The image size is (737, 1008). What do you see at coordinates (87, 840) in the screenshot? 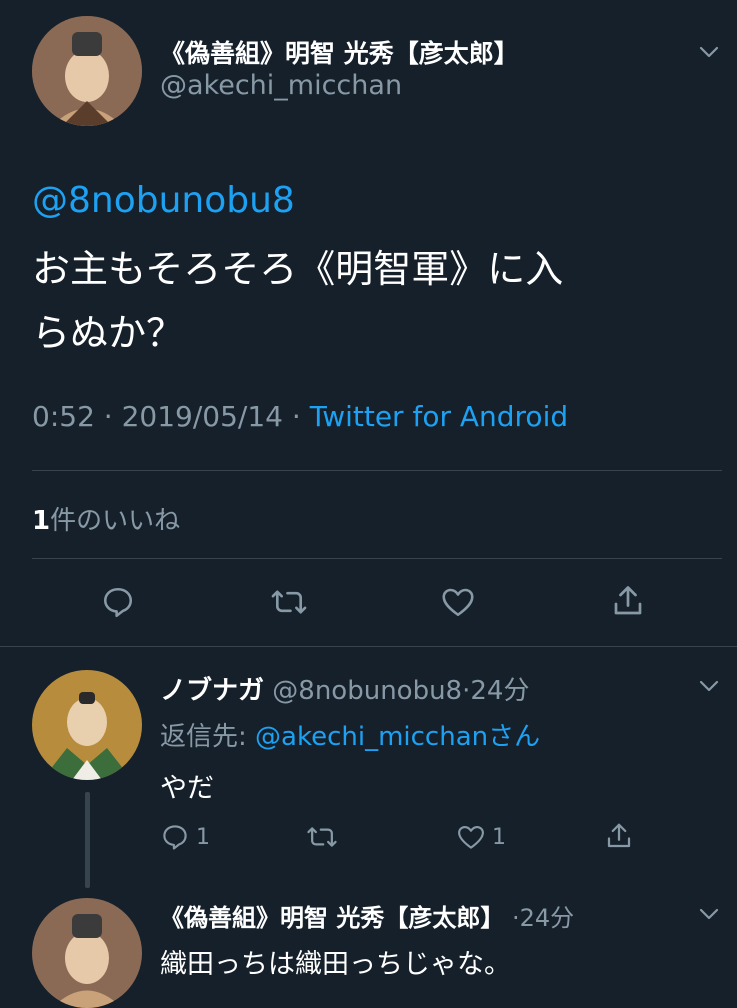
I see `thread-connector-line` at bounding box center [87, 840].